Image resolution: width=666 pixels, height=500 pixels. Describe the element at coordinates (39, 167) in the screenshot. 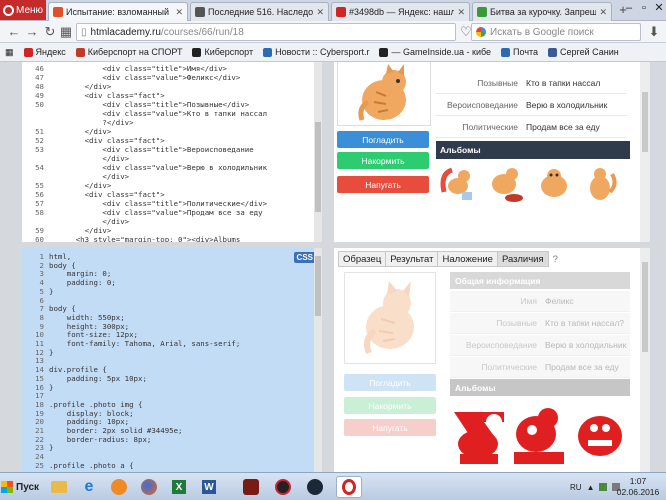

I see `line-number: 54` at that location.